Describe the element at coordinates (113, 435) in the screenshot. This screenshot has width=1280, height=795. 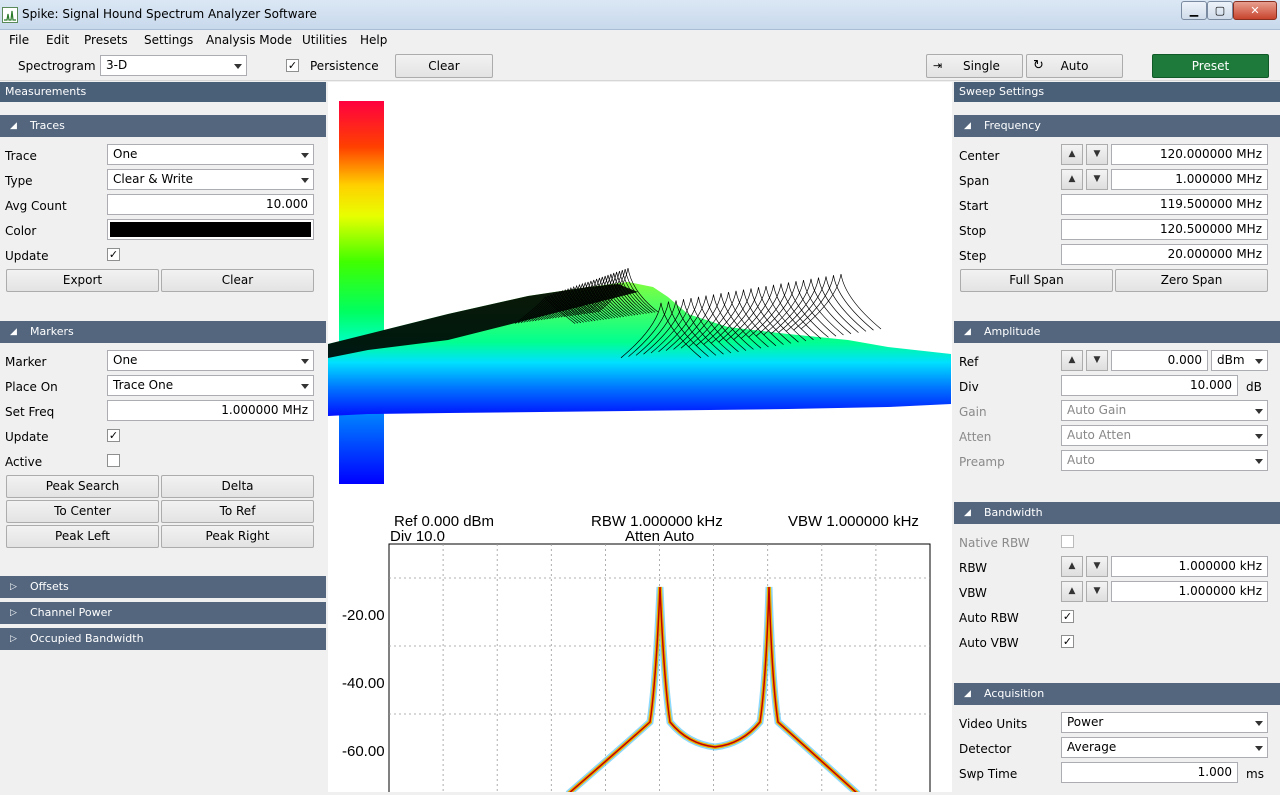
I see `marker-update-checkbox: ✓` at that location.